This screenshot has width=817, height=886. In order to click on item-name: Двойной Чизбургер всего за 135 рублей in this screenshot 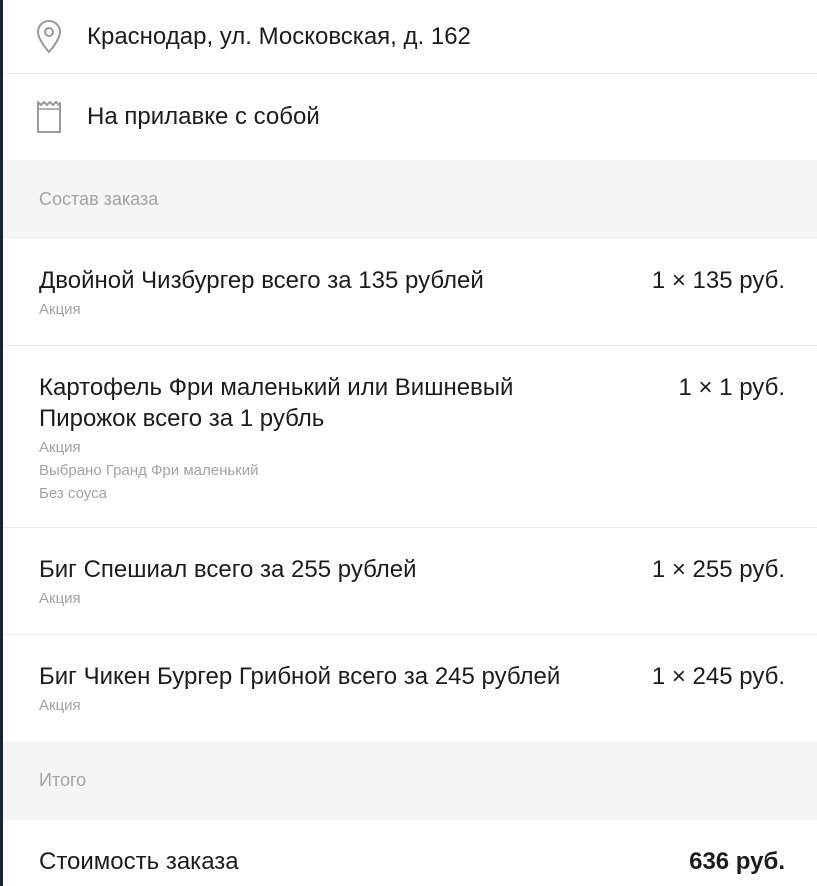, I will do `click(261, 280)`.